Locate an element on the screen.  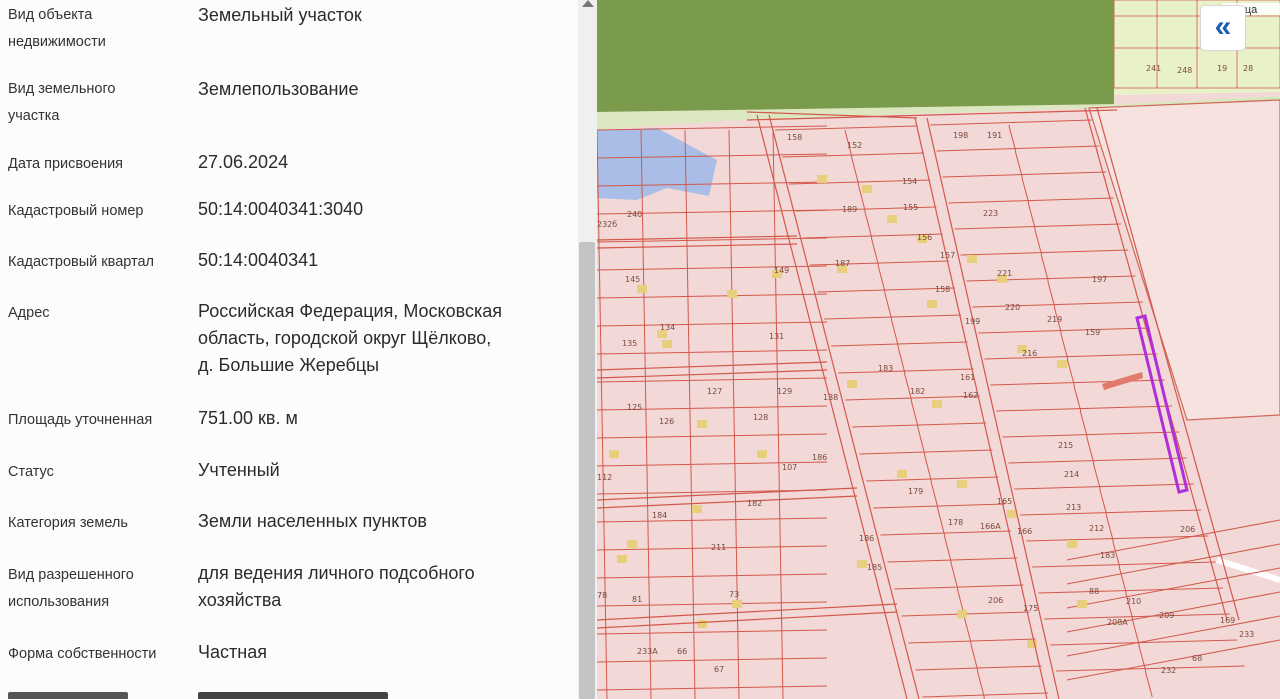
detail-row: Дата присвоения 27.06.2024 is located at coordinates (289, 166).